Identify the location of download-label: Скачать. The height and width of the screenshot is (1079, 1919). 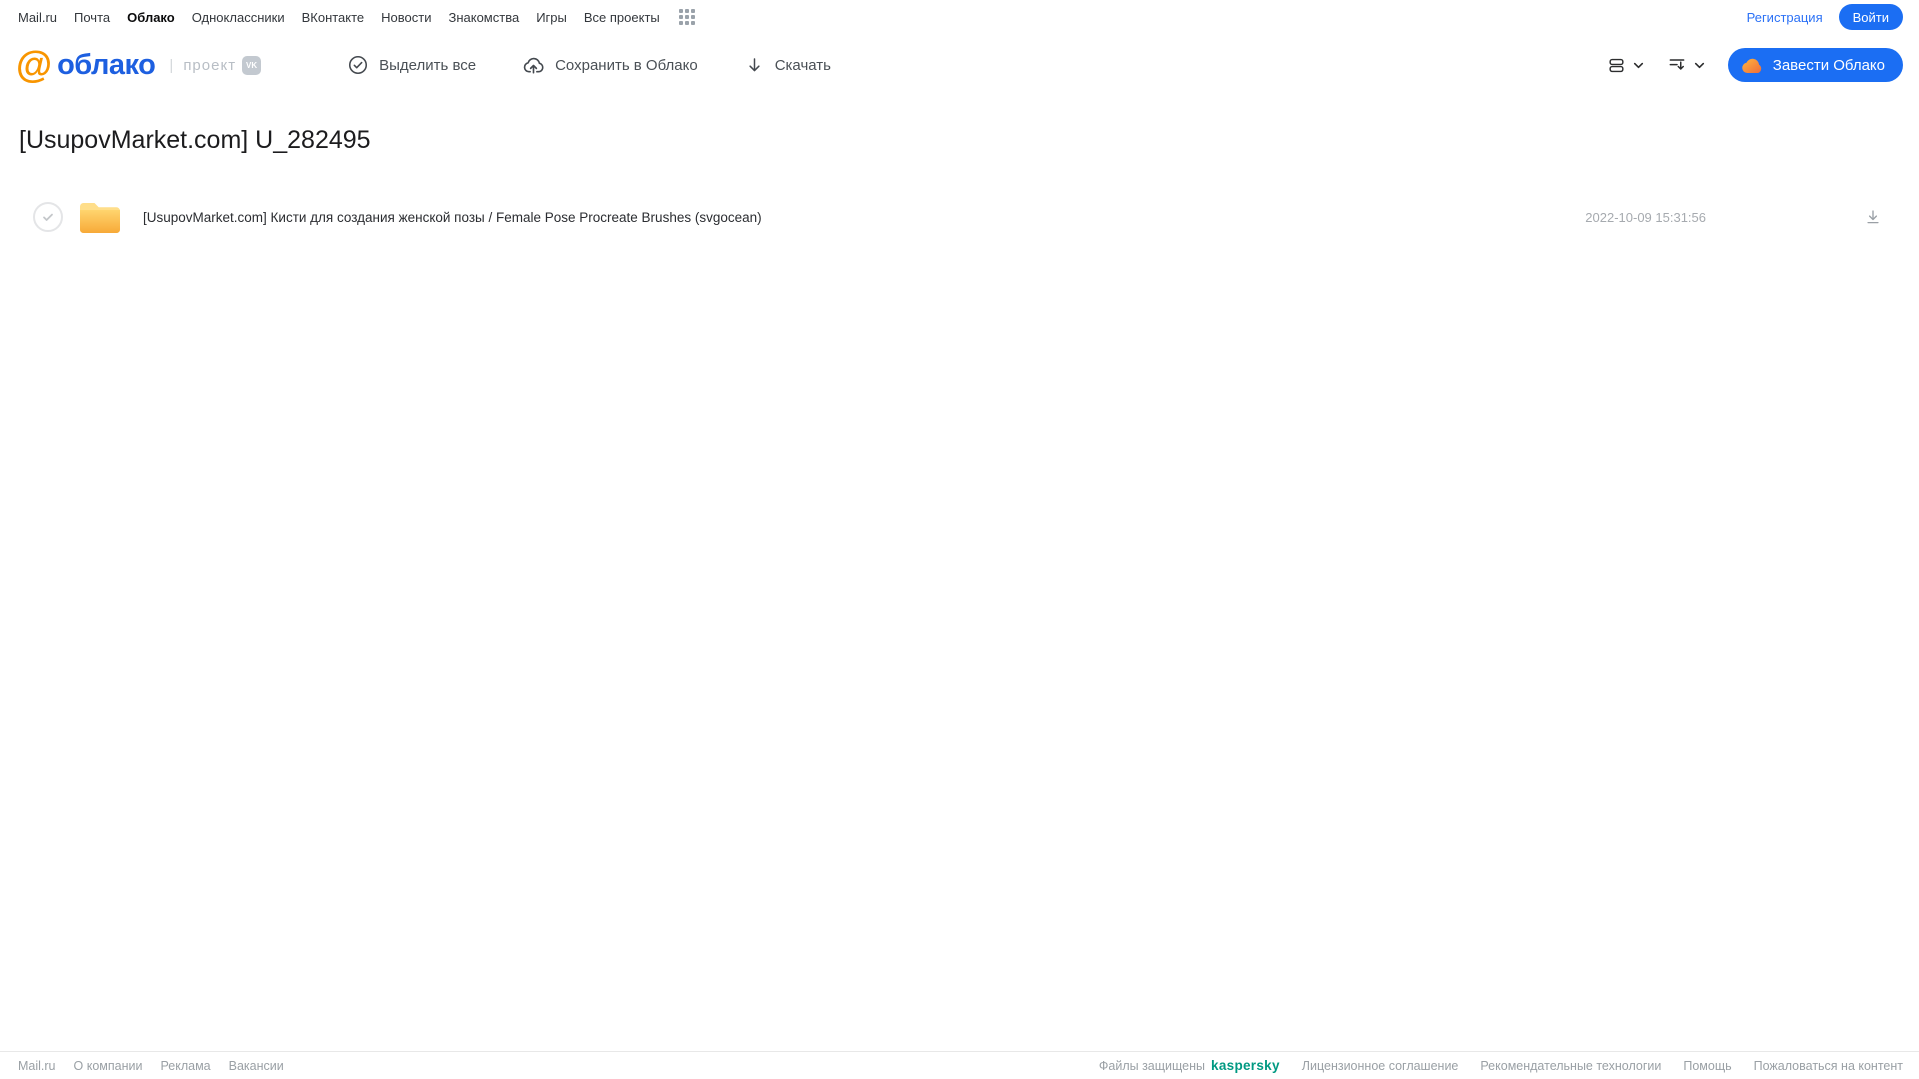
(802, 65).